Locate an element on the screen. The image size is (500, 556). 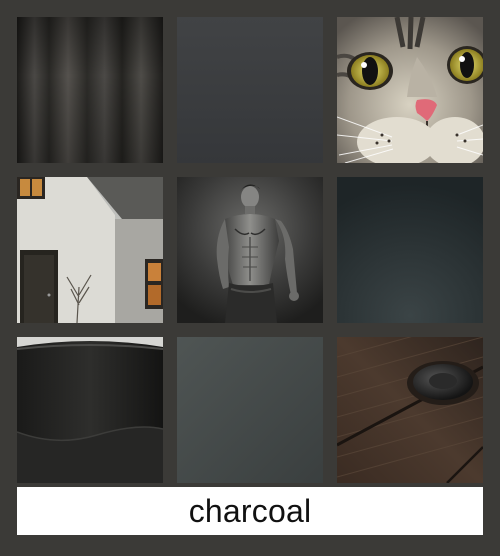
dark-wood-image is located at coordinates (410, 410).